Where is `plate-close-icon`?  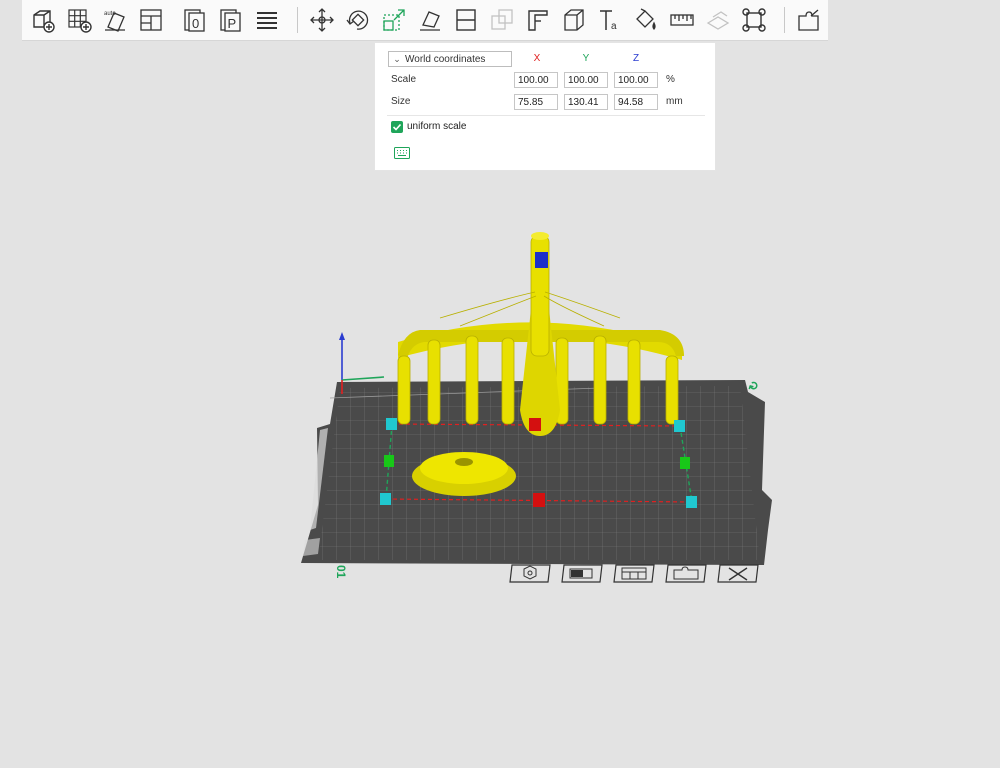
plate-close-icon is located at coordinates (738, 573).